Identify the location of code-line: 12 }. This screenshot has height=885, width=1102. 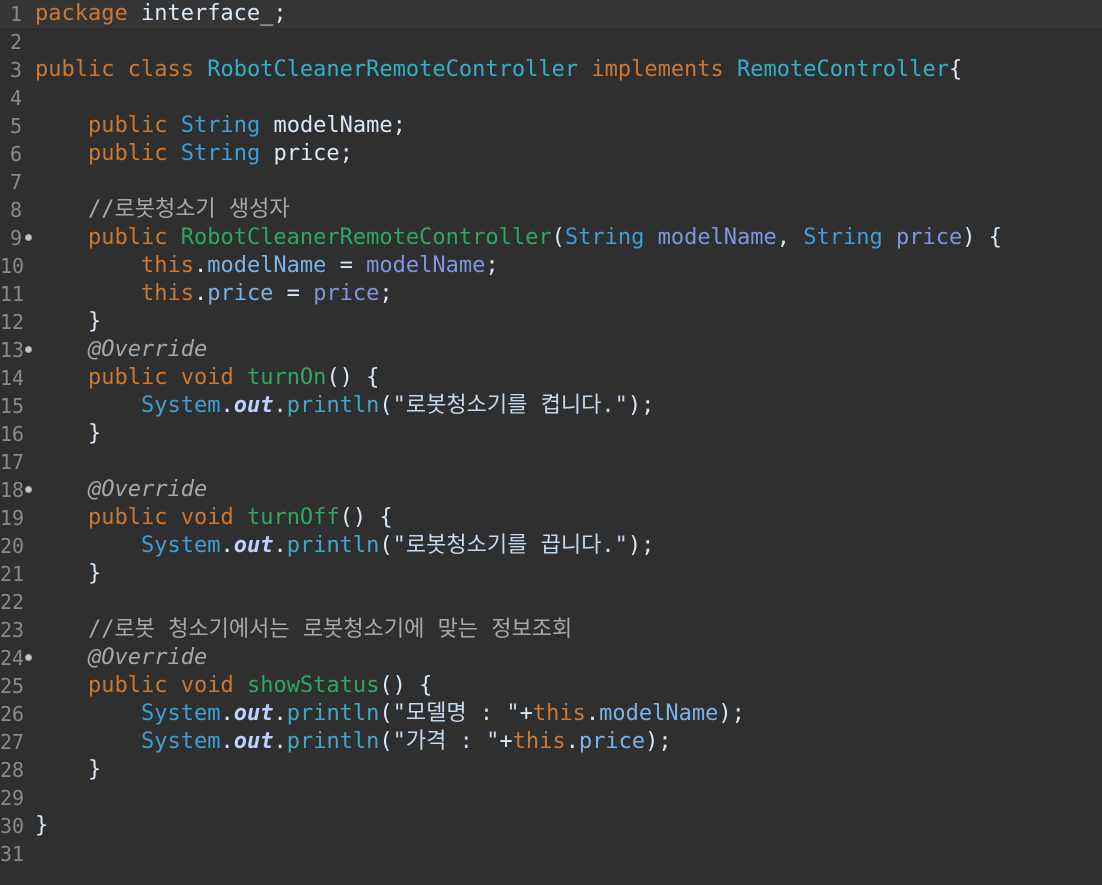
(551, 322).